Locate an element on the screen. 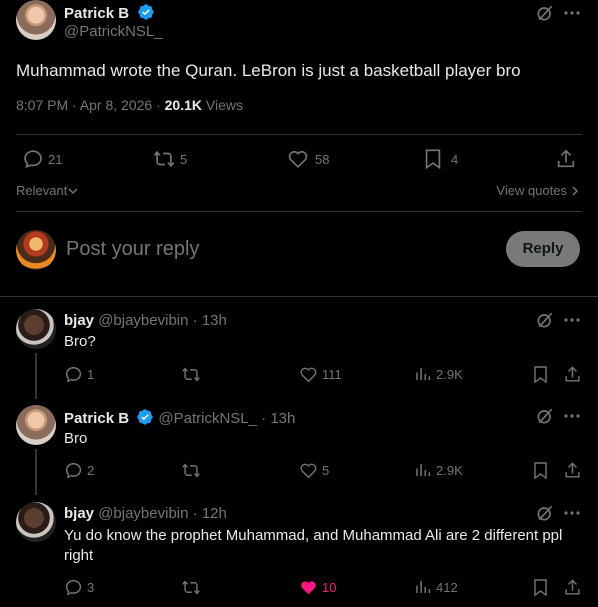 Image resolution: width=598 pixels, height=607 pixels. heart-filled-icon is located at coordinates (308, 588).